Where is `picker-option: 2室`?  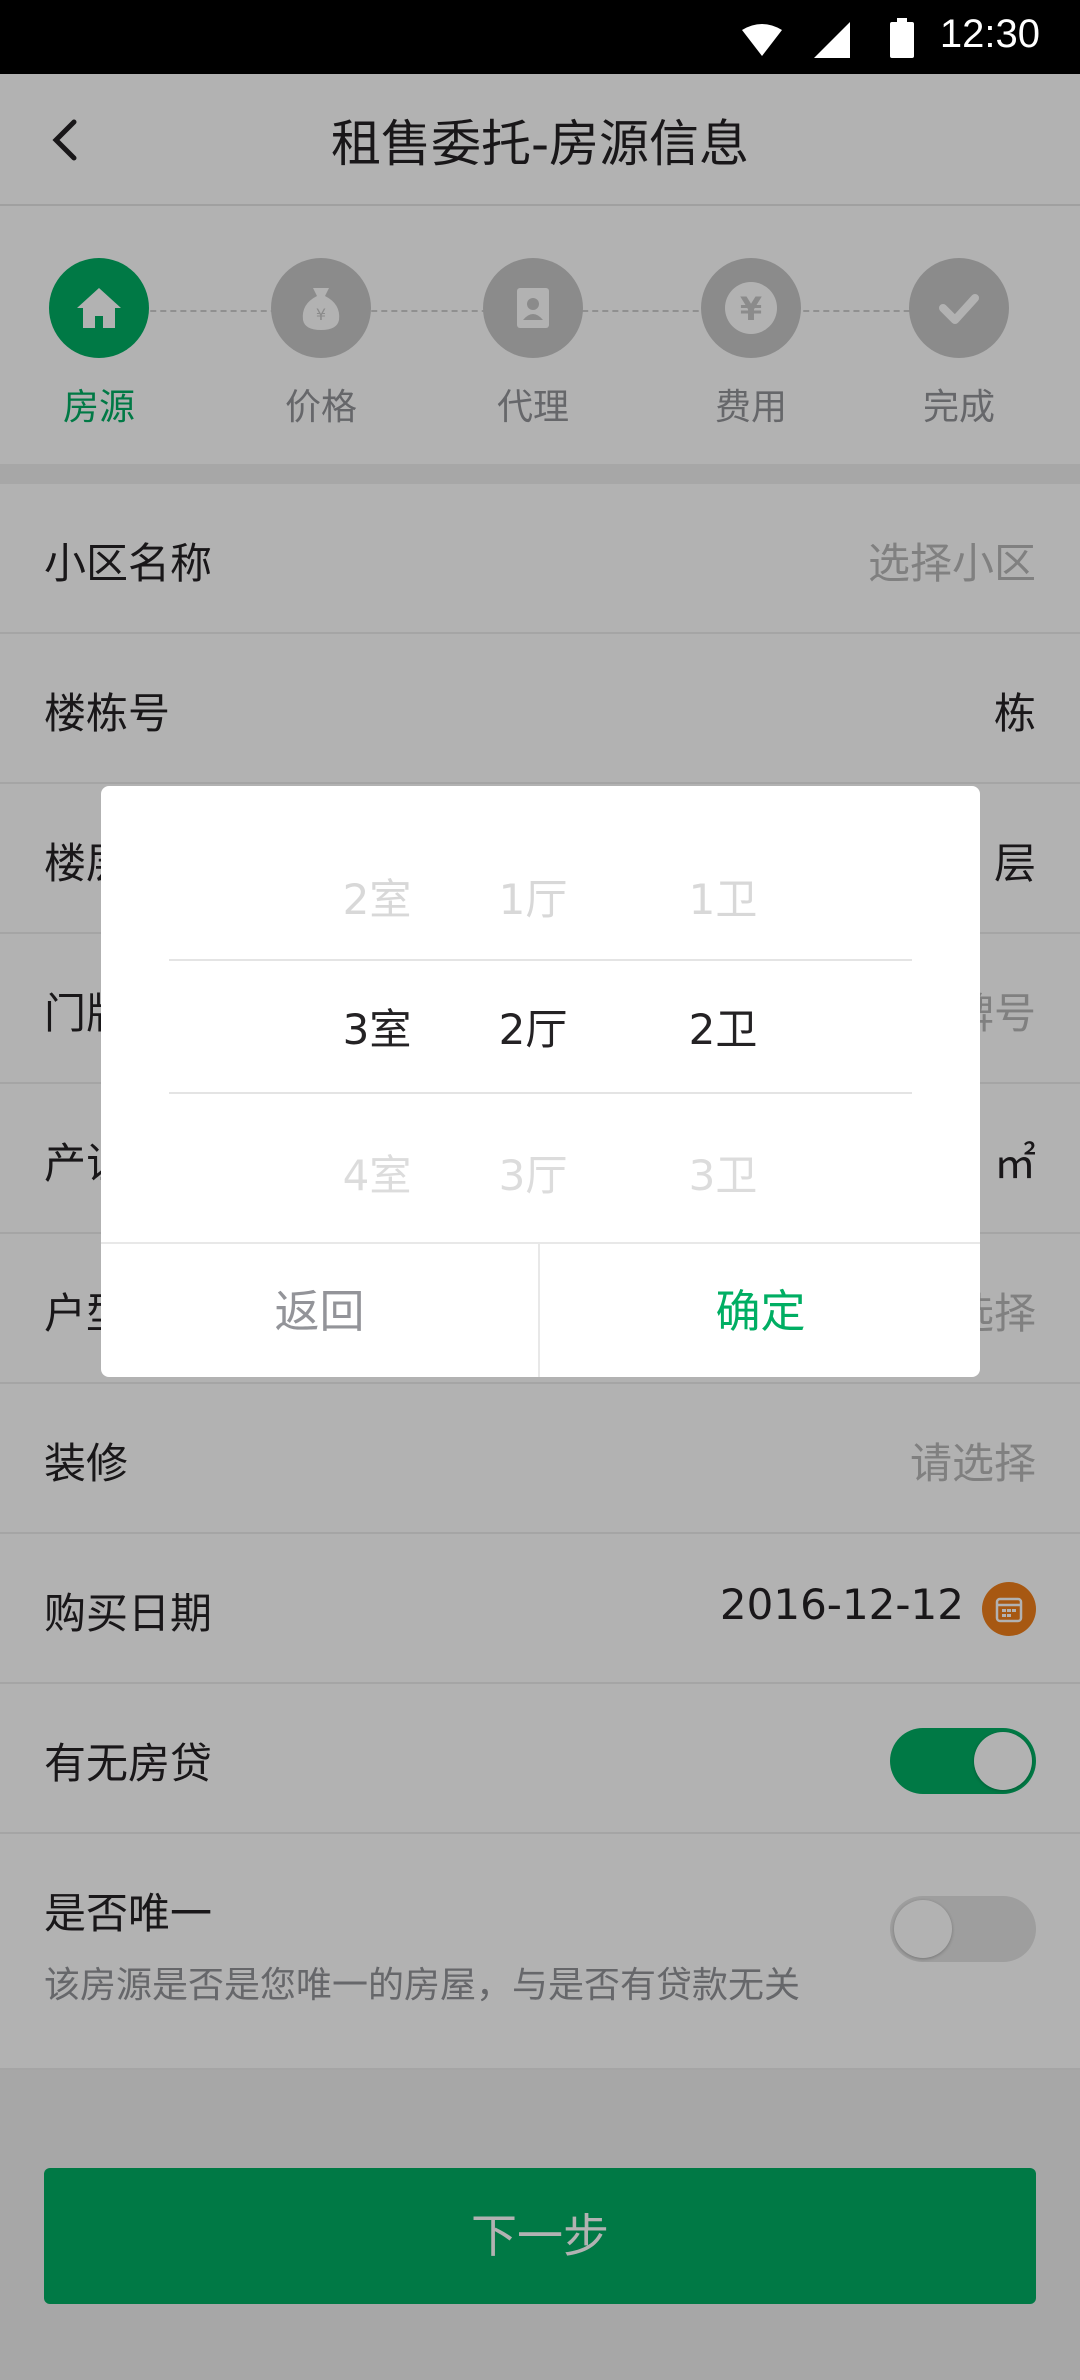
picker-option: 2室 is located at coordinates (377, 896).